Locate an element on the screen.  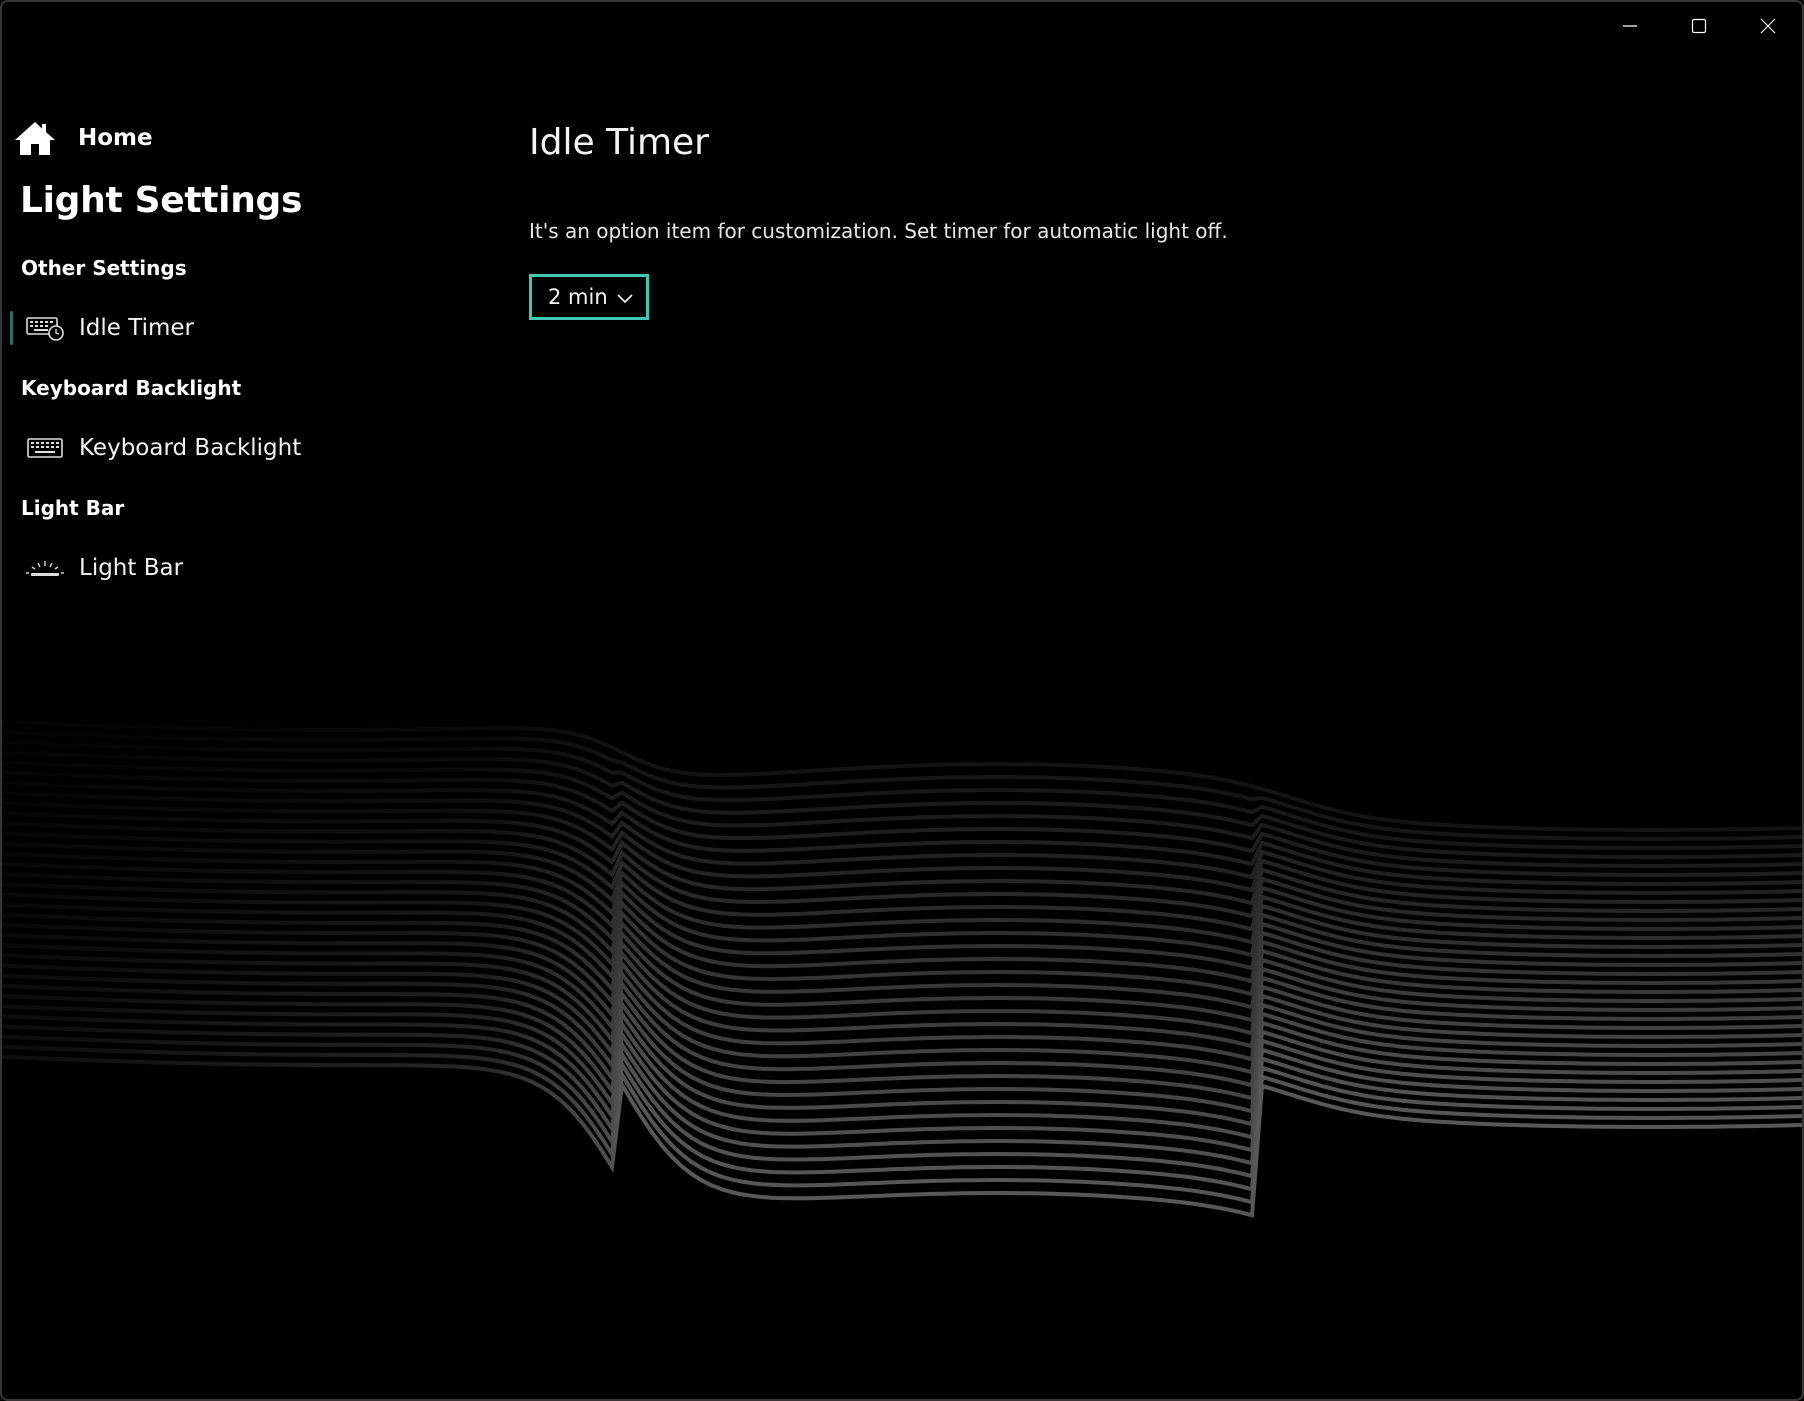
section-heading-light-bar: Light Bar is located at coordinates (73, 508).